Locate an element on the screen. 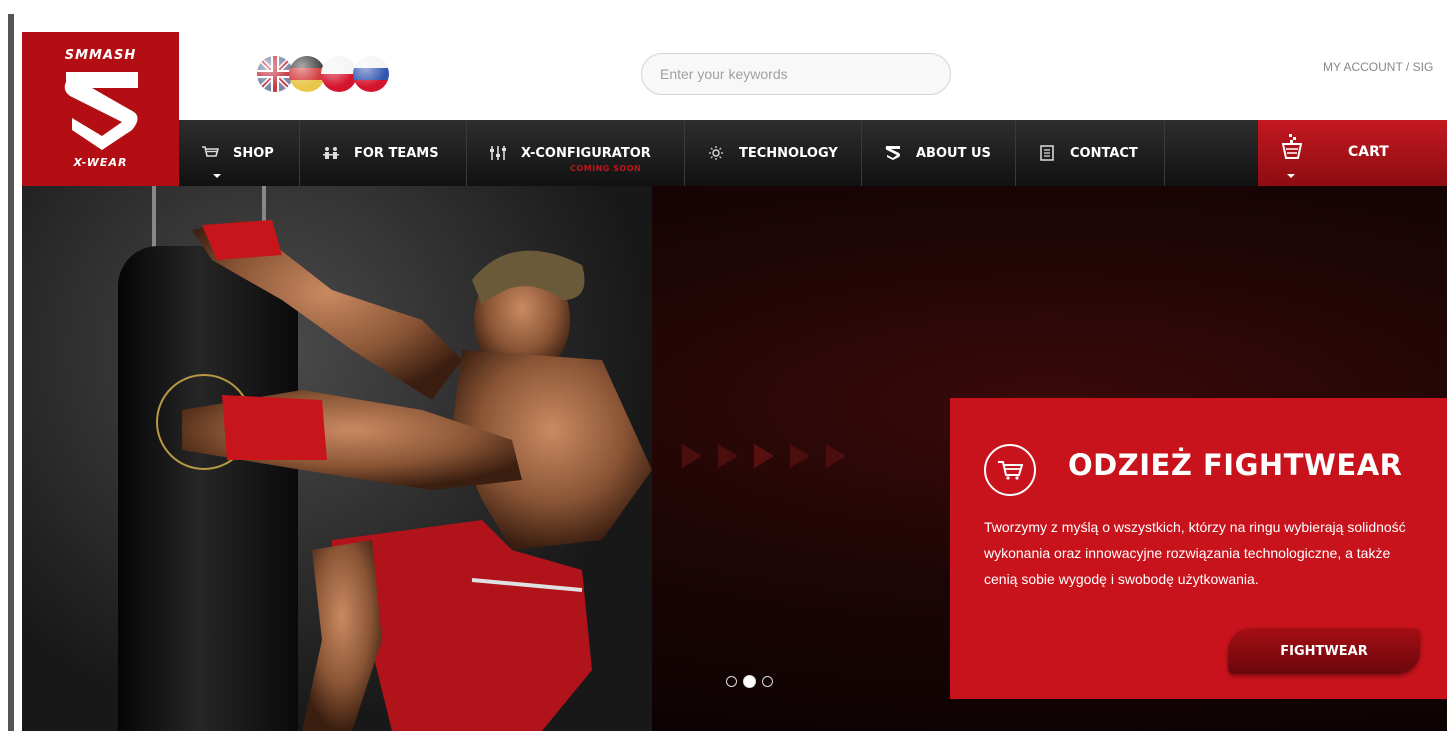  team-icon is located at coordinates (331, 153).